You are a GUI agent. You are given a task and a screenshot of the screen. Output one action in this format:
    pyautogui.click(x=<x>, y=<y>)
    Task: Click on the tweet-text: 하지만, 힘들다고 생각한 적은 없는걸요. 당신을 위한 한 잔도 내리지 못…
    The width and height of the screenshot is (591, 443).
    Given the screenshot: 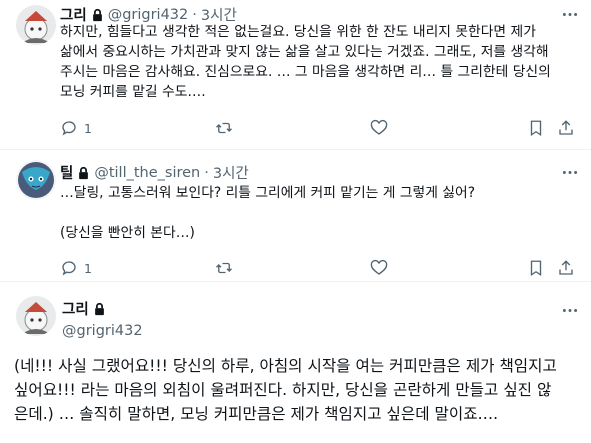 What is the action you would take?
    pyautogui.click(x=305, y=62)
    